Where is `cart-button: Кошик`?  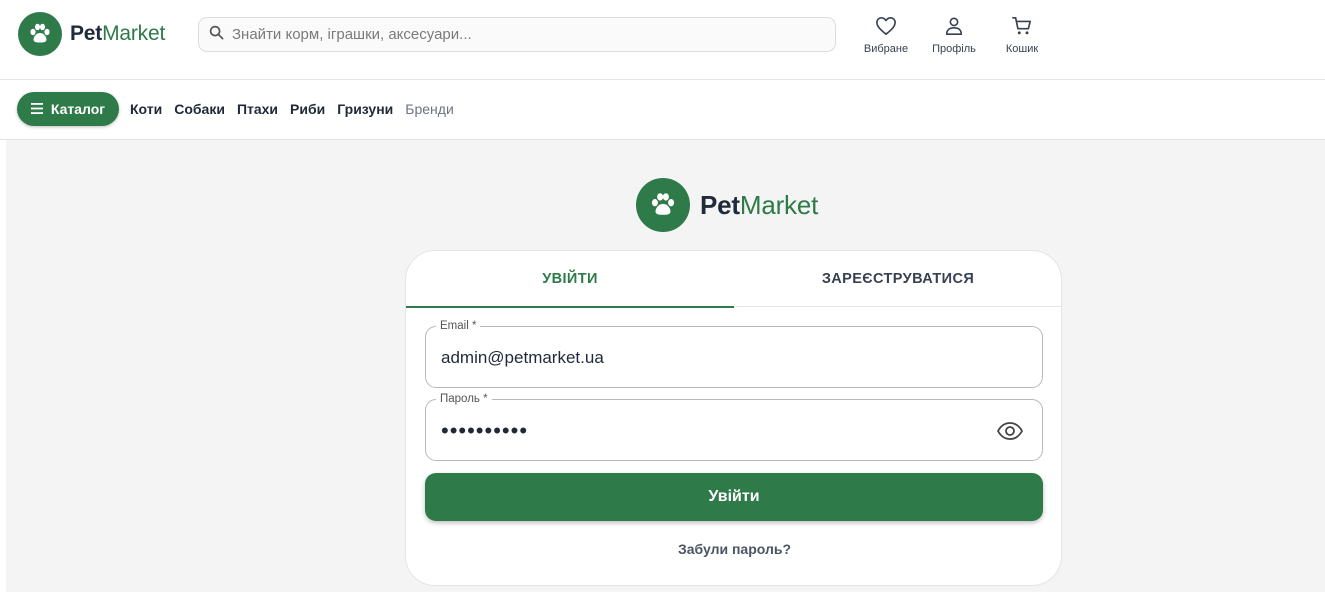
cart-button: Кошик is located at coordinates (1022, 35).